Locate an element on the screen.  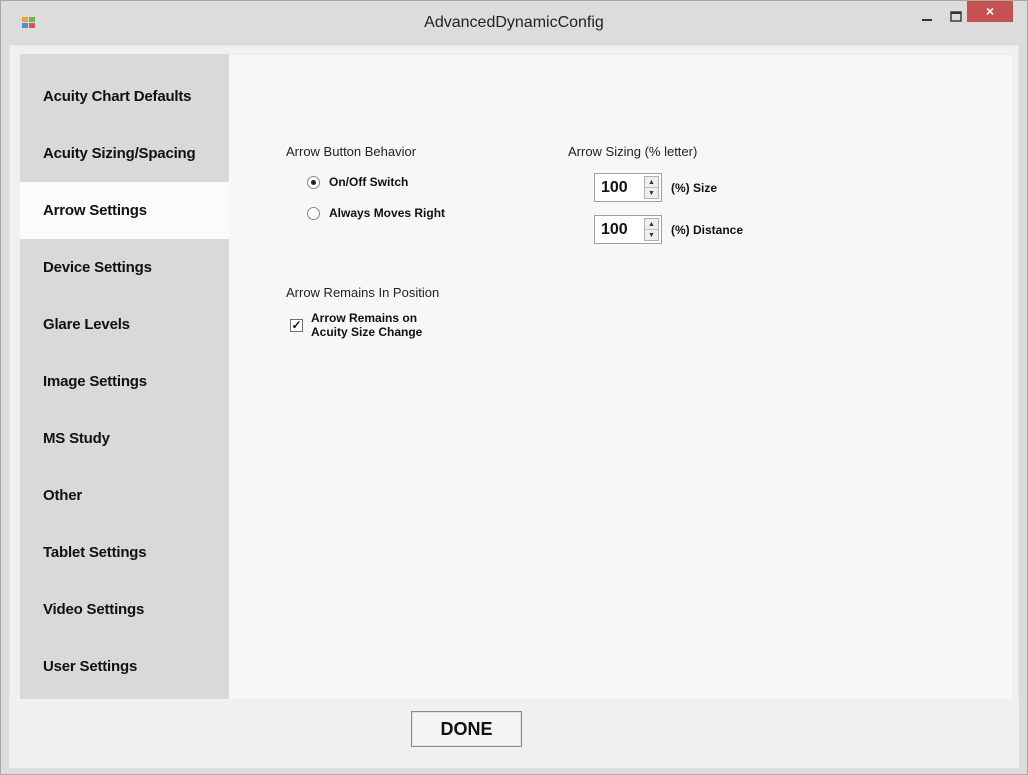
tab-label: Tablet Settings is located at coordinates (95, 552).